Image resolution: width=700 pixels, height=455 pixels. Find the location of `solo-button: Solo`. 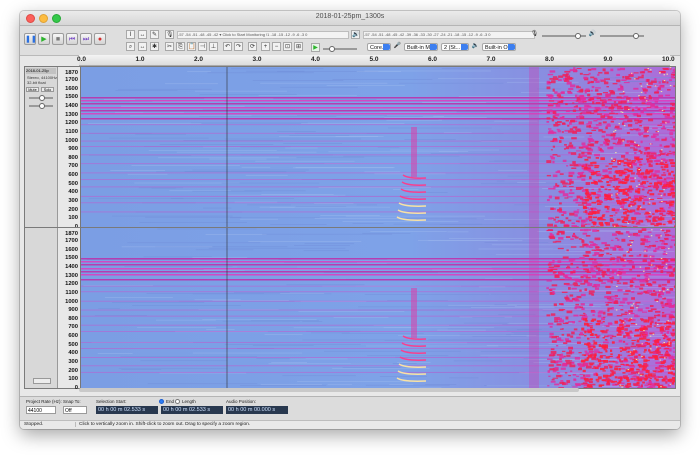

solo-button: Solo is located at coordinates (47, 89).